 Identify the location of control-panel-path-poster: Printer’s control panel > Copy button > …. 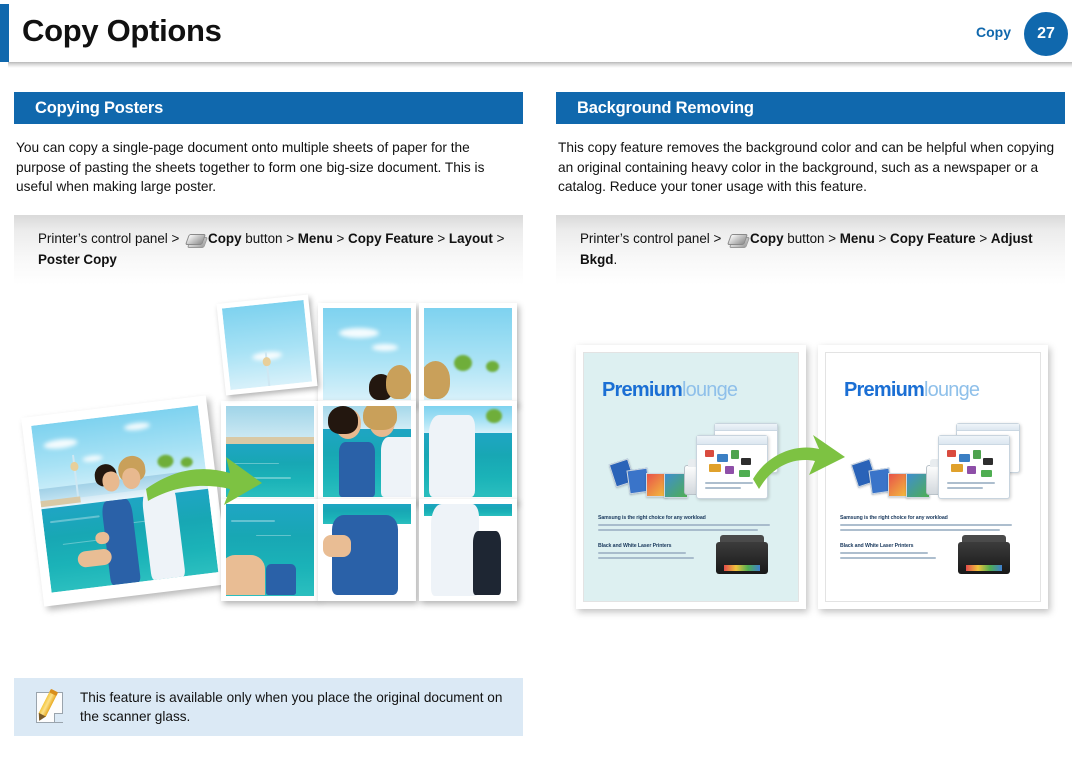
(268, 249).